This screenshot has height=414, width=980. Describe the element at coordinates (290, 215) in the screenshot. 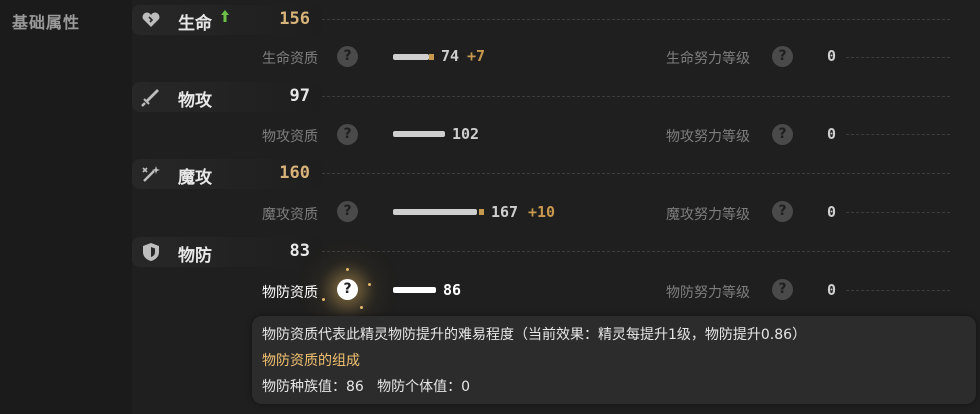

I see `aptitude-label-matk: 魔攻资质` at that location.